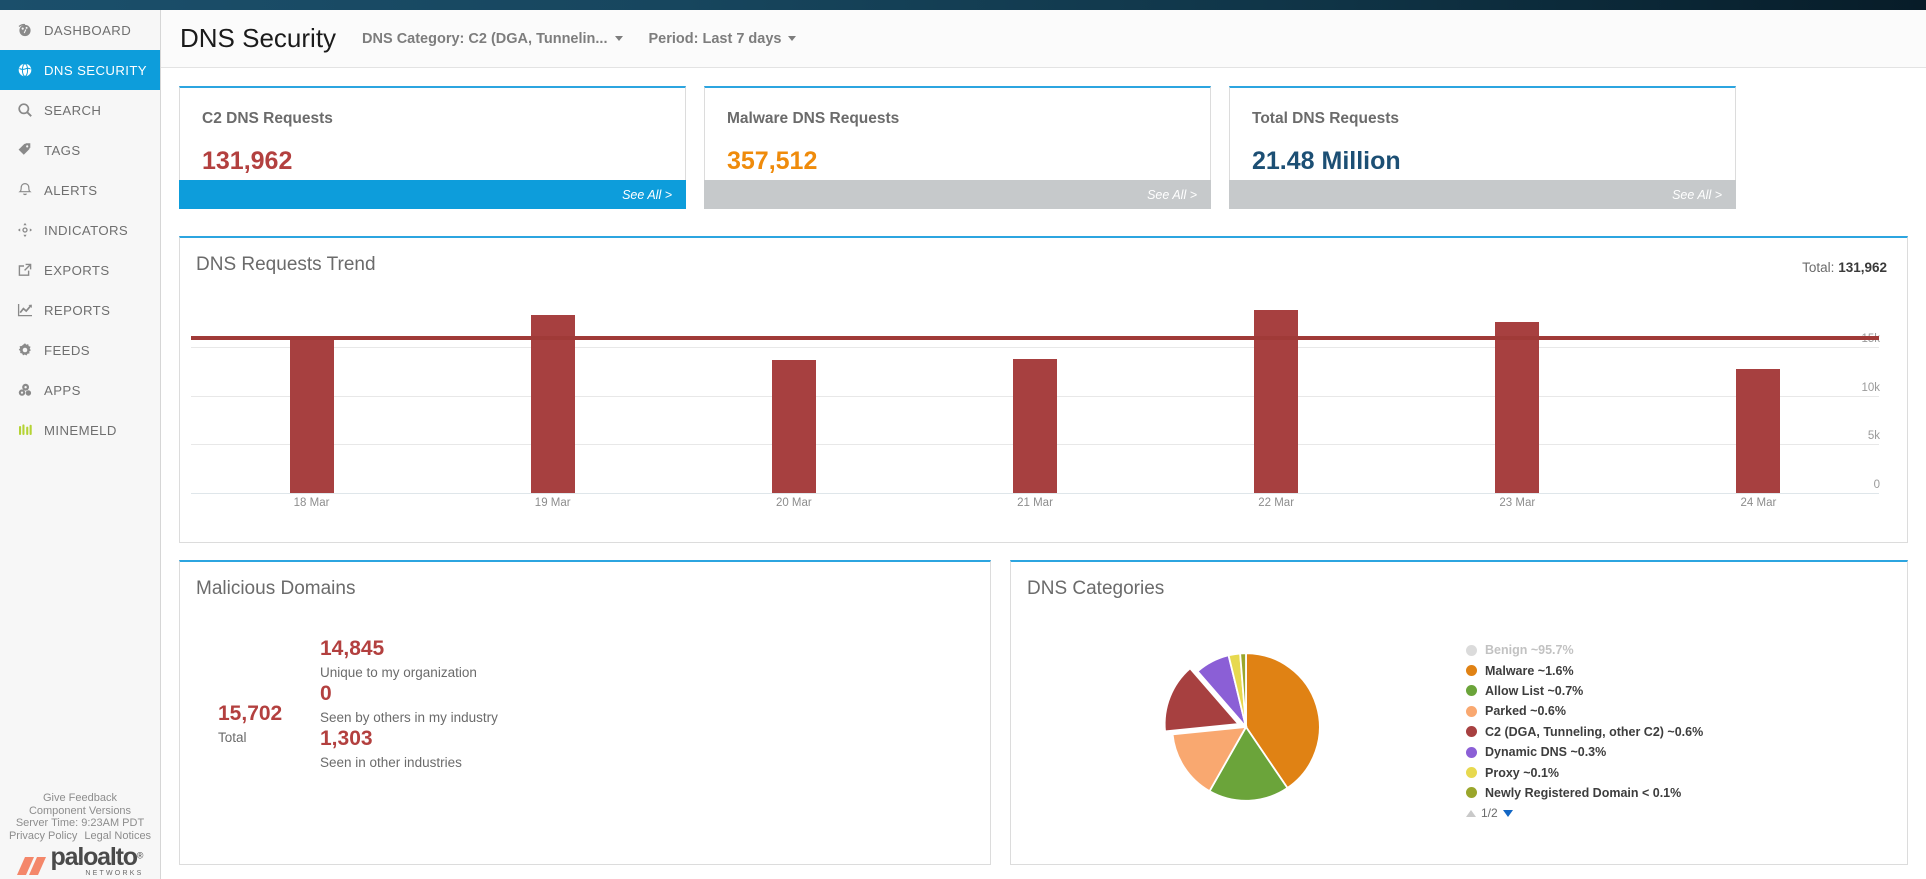 The width and height of the screenshot is (1926, 879). I want to click on sidebar-item-reports: REPORTS, so click(80, 310).